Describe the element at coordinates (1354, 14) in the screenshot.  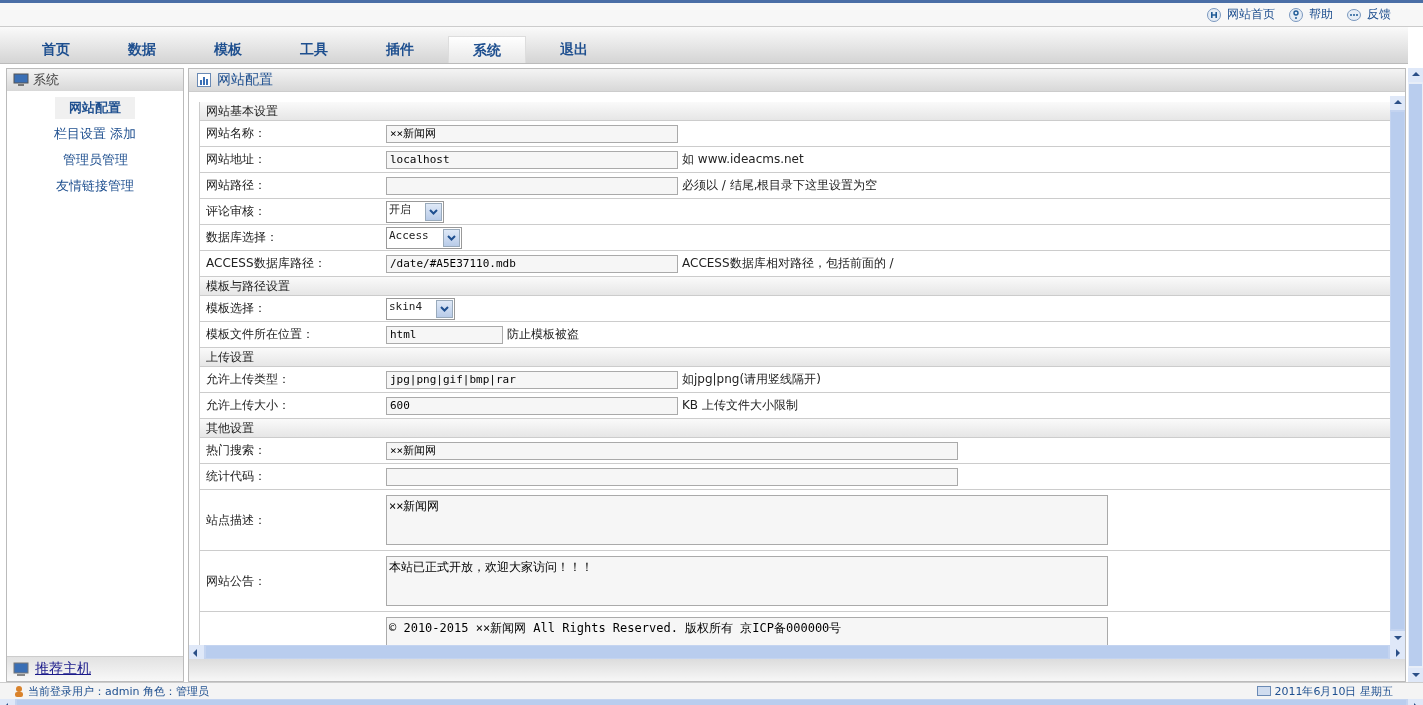
I see `chat-icon` at that location.